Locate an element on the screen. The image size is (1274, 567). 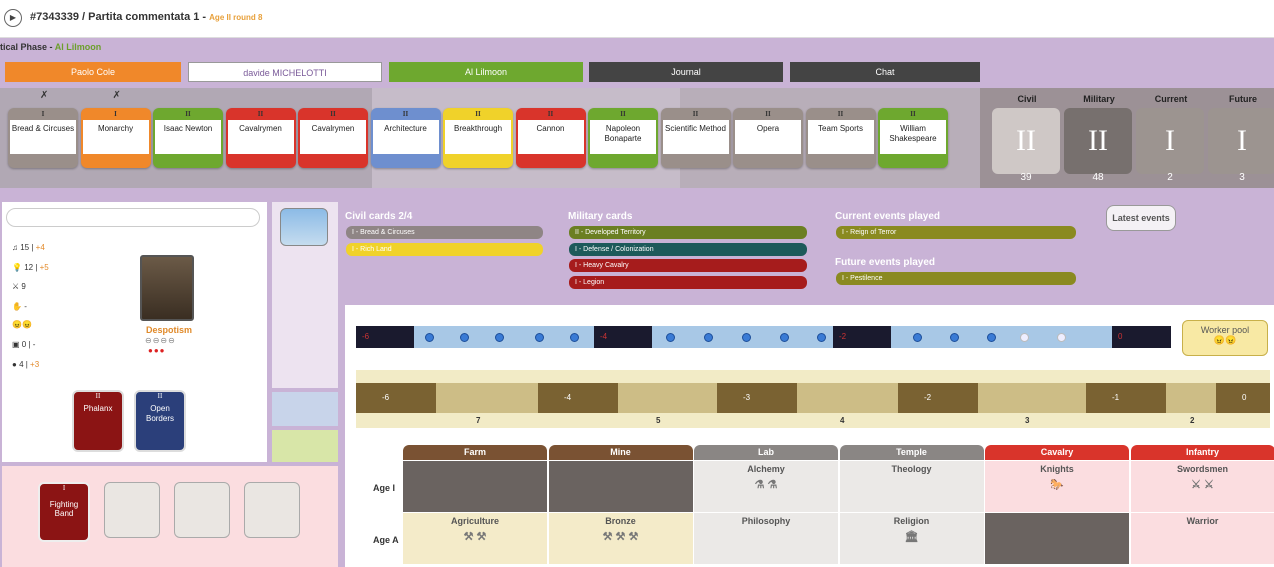
card-name: Isaac Newton is located at coordinates (188, 137).